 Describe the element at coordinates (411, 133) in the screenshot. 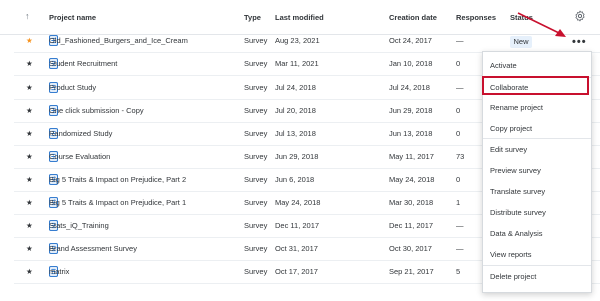

I see `creation-date: Jun 13, 2018` at that location.